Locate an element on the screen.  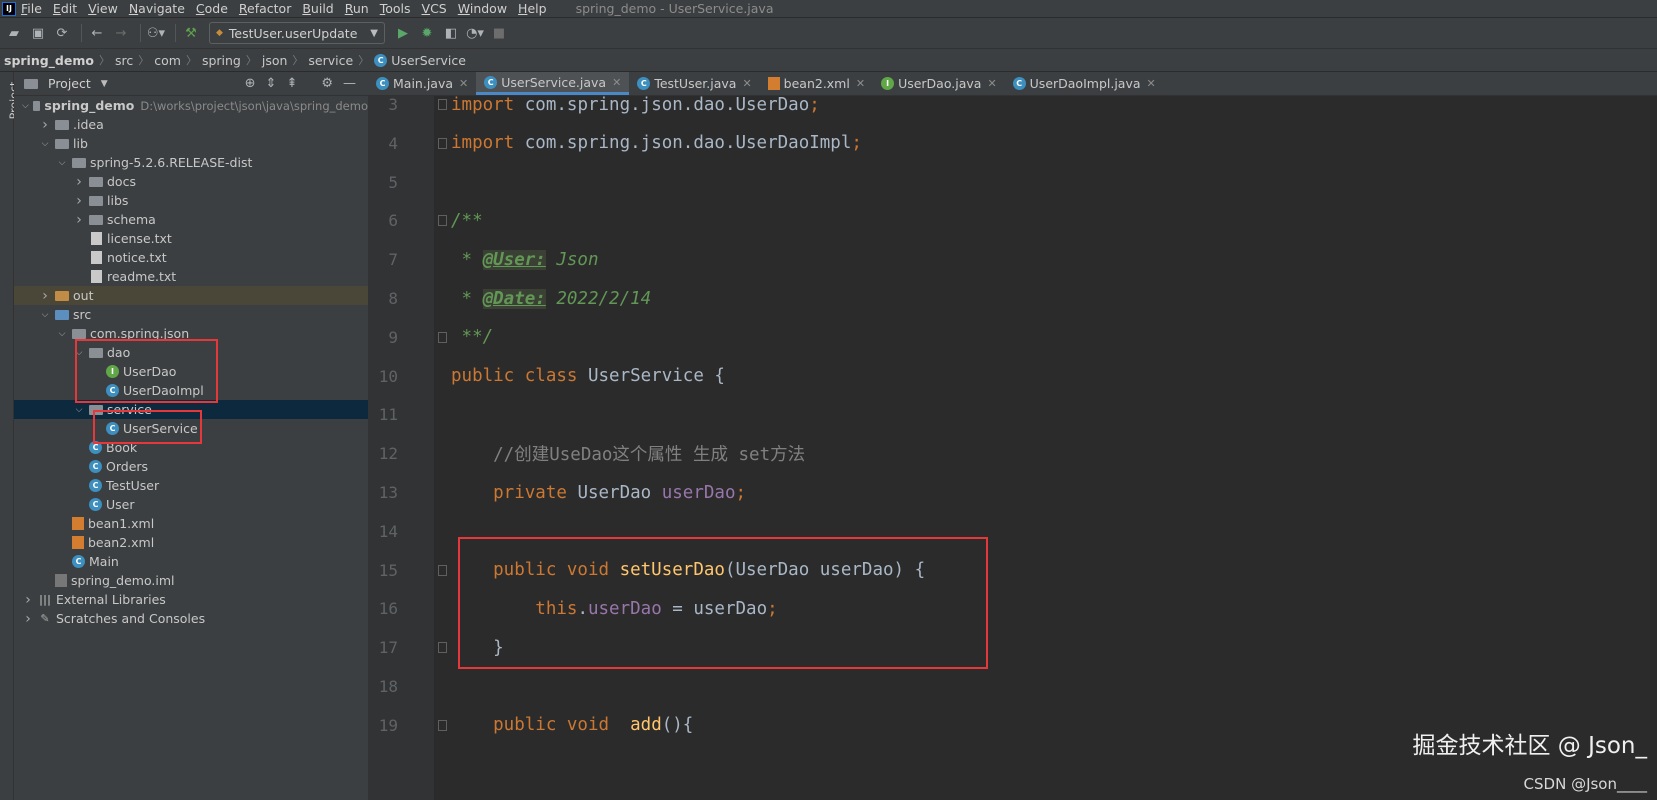
text-file-icon is located at coordinates (96, 257).